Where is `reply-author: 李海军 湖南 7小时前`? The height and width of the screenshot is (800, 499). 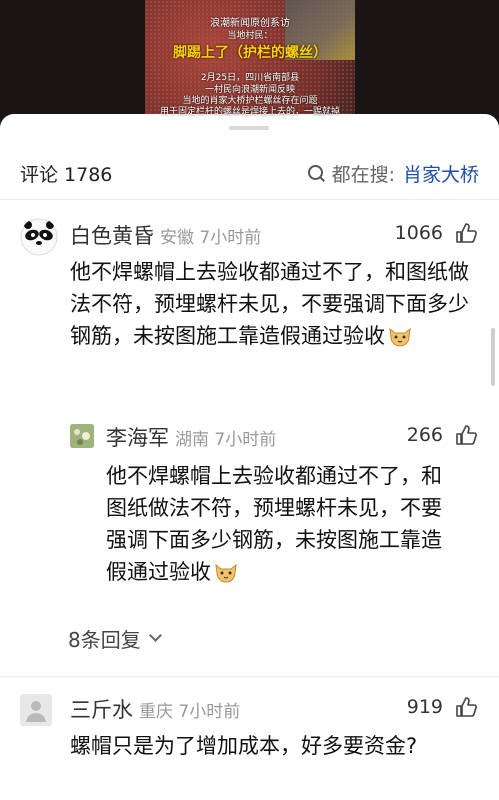 reply-author: 李海军 湖南 7小时前 is located at coordinates (191, 437).